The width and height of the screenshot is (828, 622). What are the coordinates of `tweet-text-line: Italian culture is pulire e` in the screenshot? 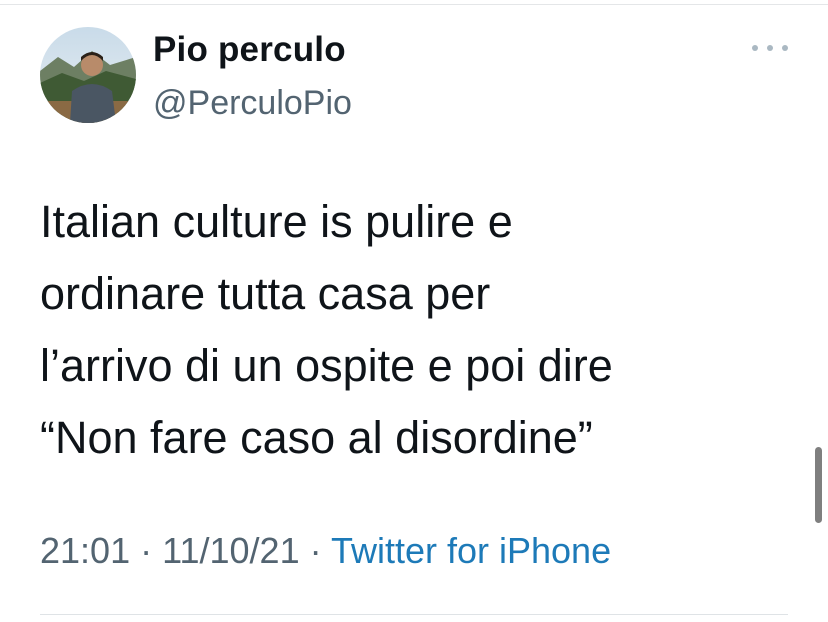 It's located at (276, 221).